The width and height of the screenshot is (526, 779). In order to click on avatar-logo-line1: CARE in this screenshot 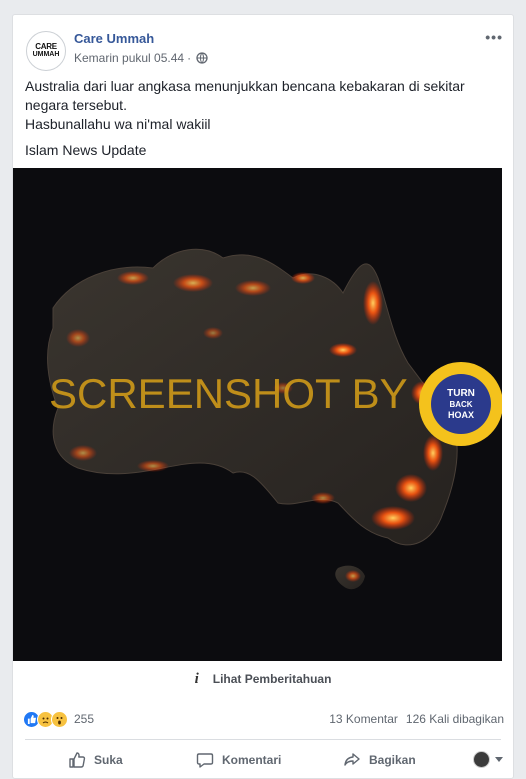, I will do `click(46, 46)`.